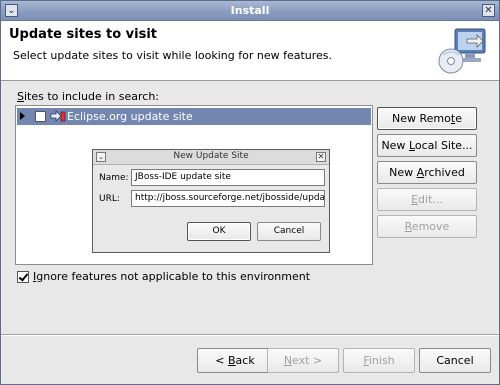  I want to click on remove-button: Remove, so click(427, 226).